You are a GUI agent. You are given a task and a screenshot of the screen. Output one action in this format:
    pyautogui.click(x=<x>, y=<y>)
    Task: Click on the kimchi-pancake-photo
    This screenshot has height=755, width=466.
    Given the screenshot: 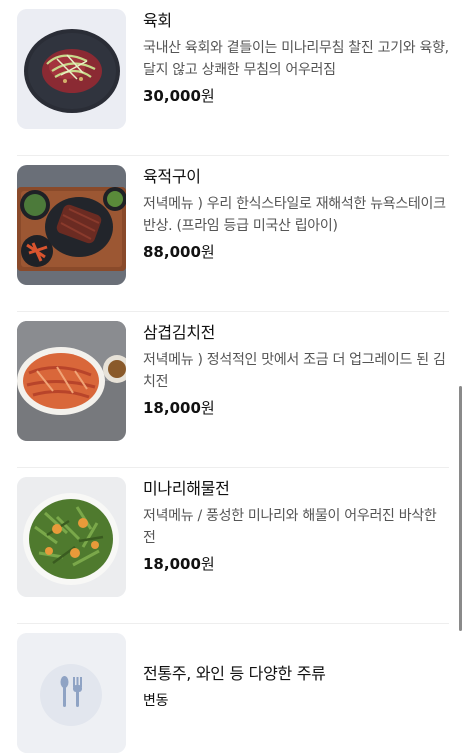 What is the action you would take?
    pyautogui.click(x=71, y=381)
    